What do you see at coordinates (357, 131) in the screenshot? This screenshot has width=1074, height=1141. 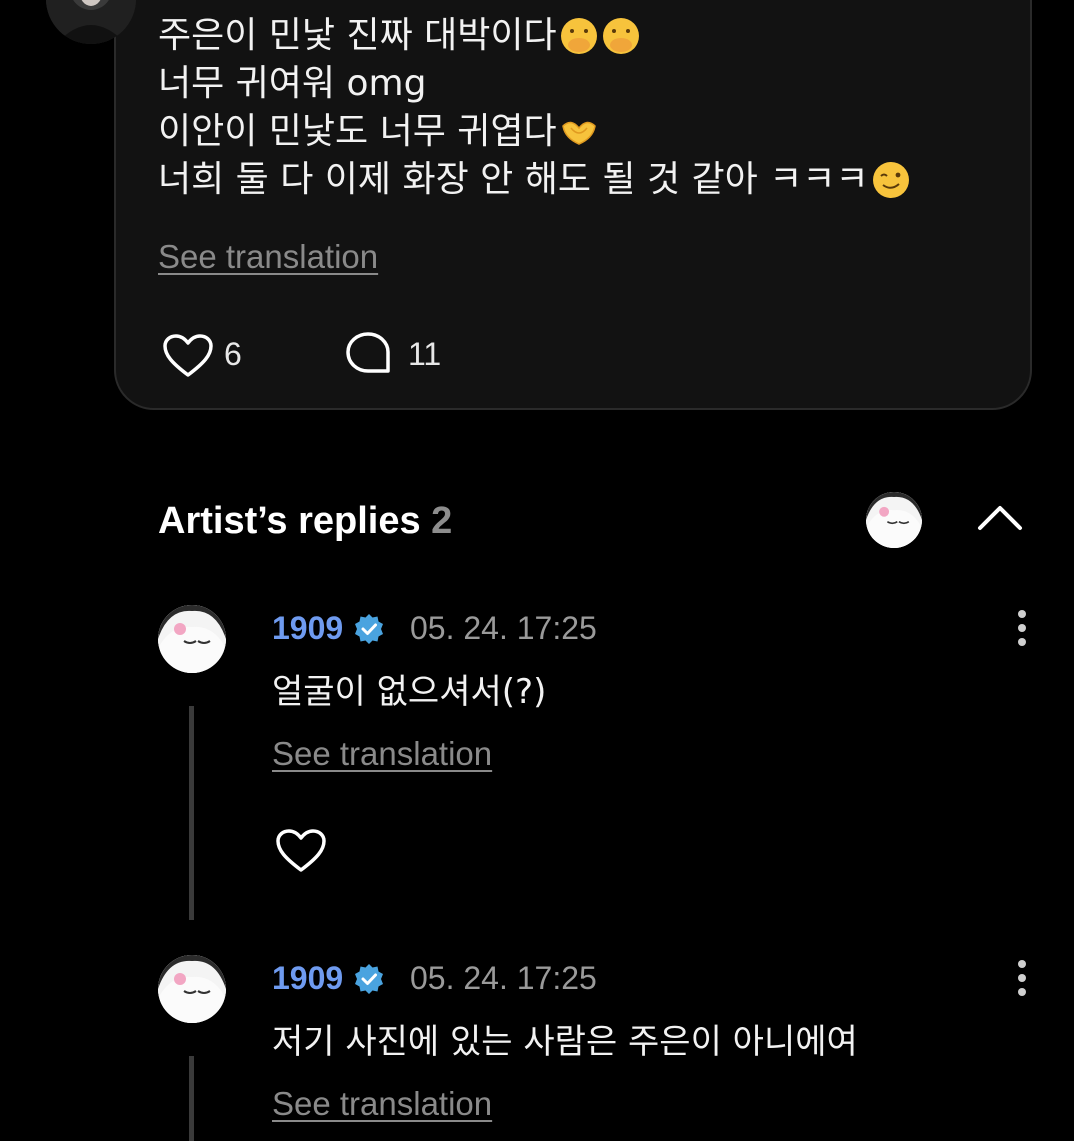 I see `post-line-text: 이안이 민낯도 너무 귀엽다` at bounding box center [357, 131].